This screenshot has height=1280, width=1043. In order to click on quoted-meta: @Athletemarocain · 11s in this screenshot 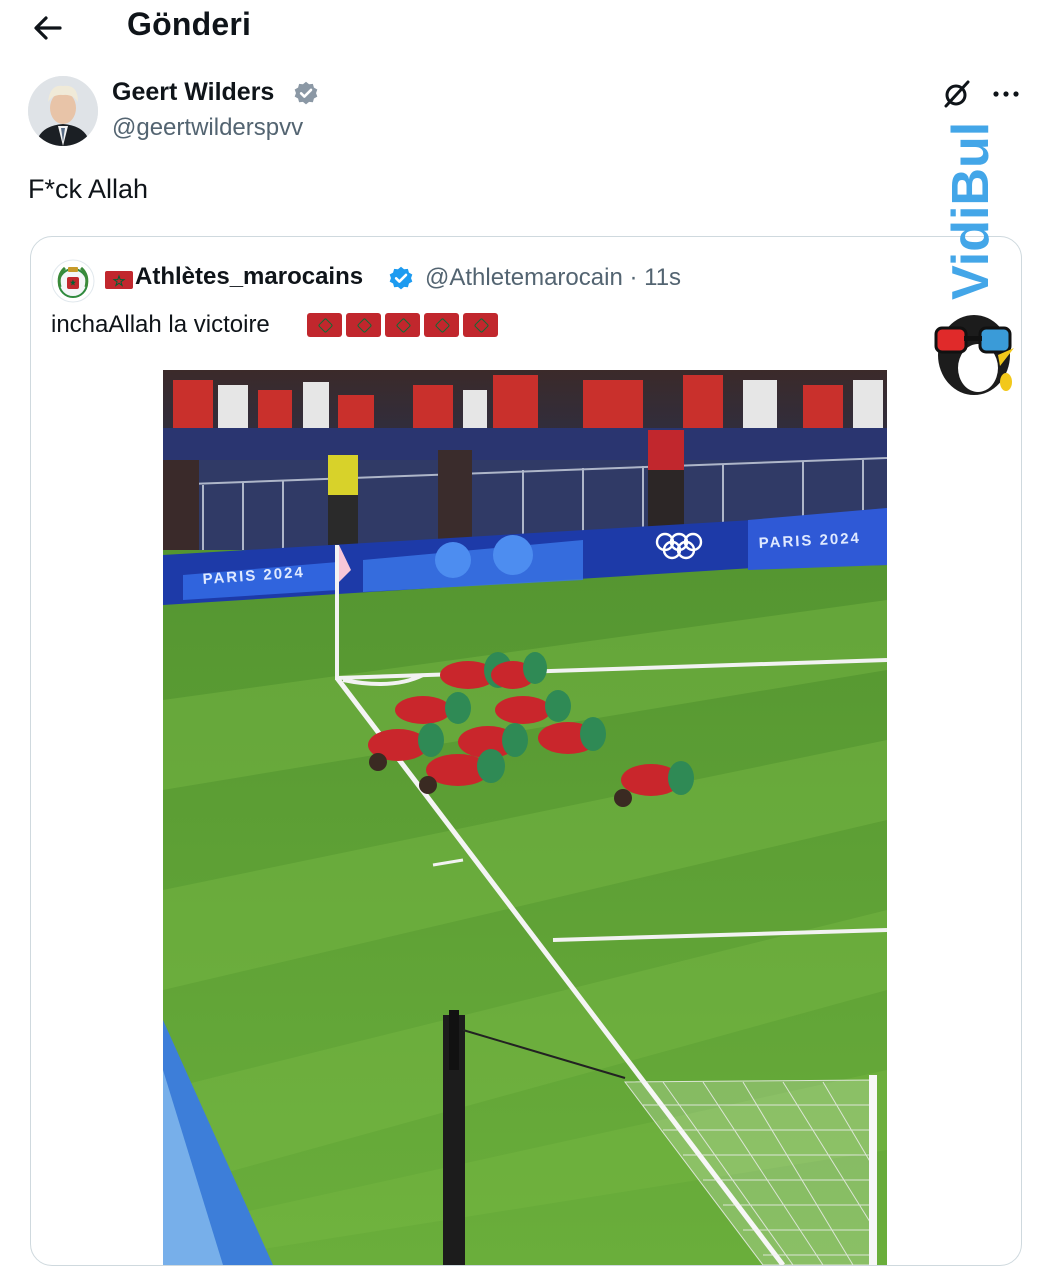, I will do `click(553, 277)`.